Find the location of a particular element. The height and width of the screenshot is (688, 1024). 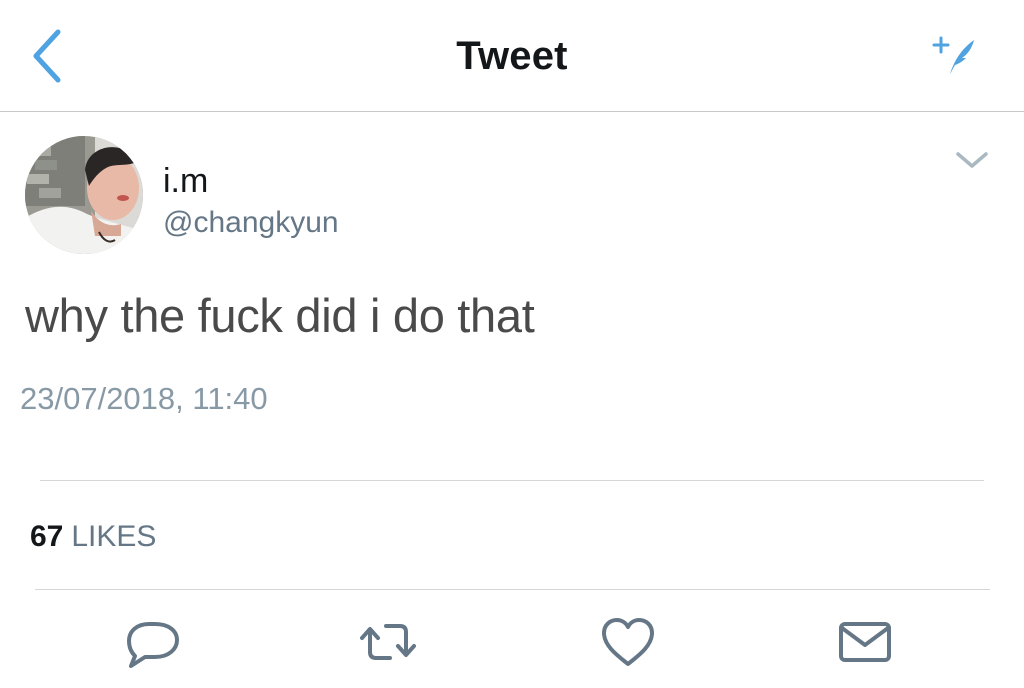

compose-tweet-button is located at coordinates (954, 56).